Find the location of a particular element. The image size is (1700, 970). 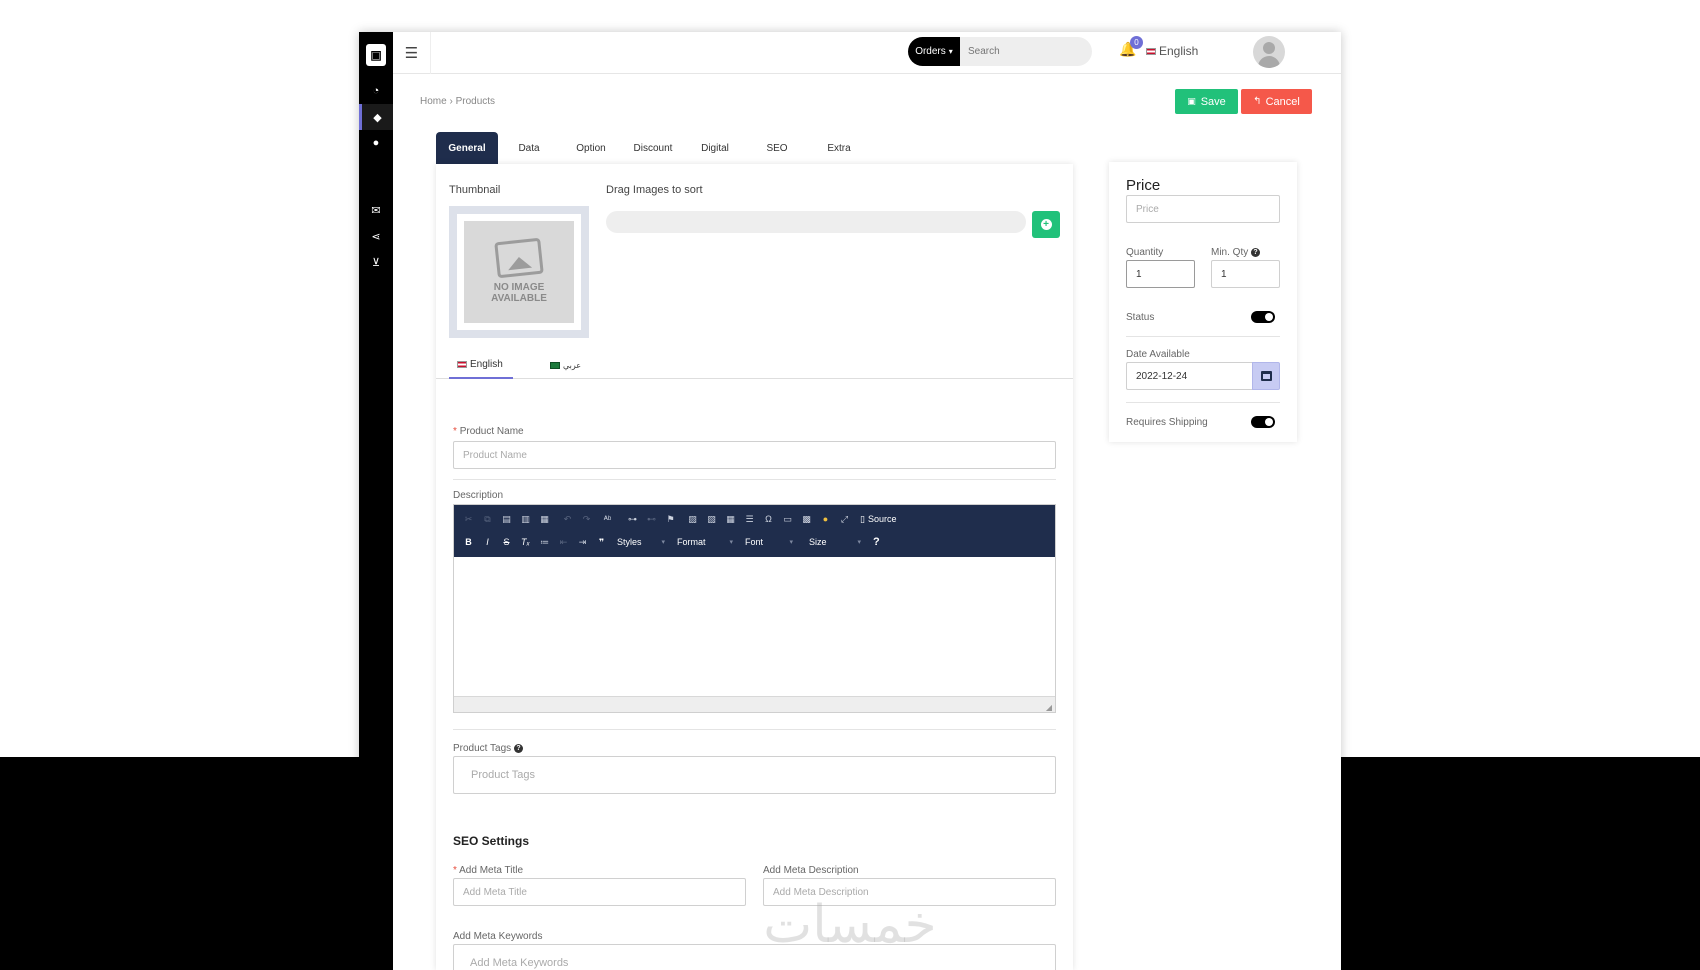

image-sort-area is located at coordinates (816, 222).